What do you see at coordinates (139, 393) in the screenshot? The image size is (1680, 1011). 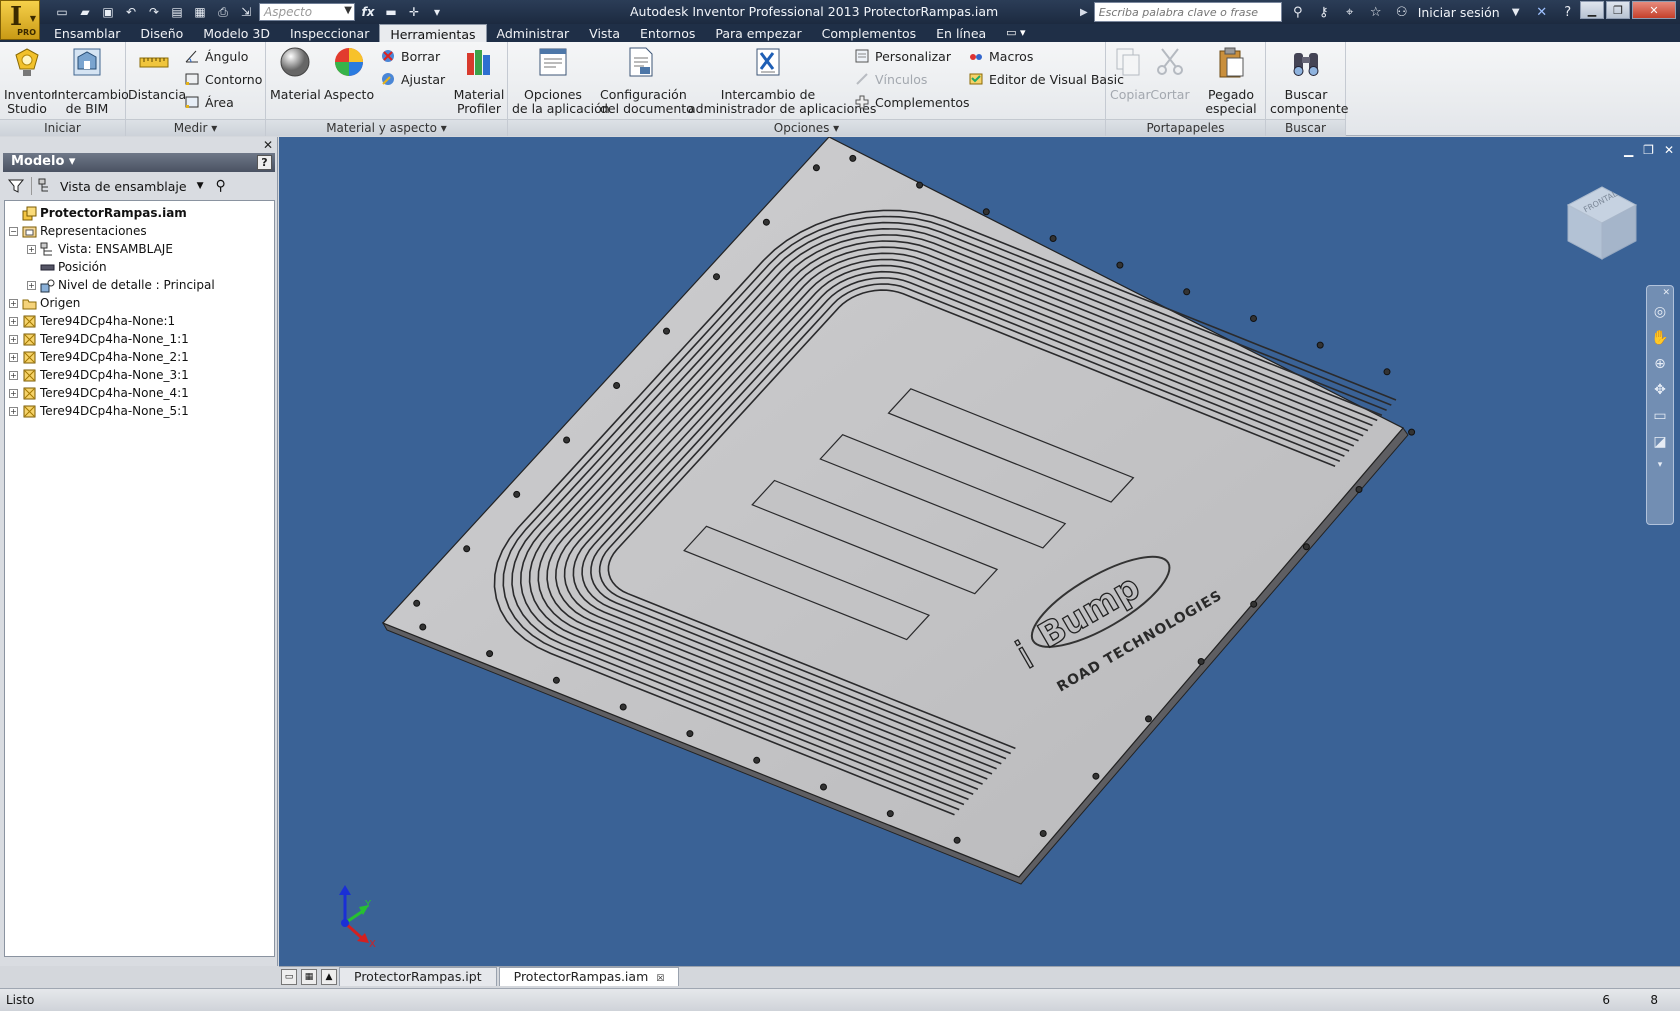 I see `tree-node: + Tere94DCp4ha-None_4:1` at bounding box center [139, 393].